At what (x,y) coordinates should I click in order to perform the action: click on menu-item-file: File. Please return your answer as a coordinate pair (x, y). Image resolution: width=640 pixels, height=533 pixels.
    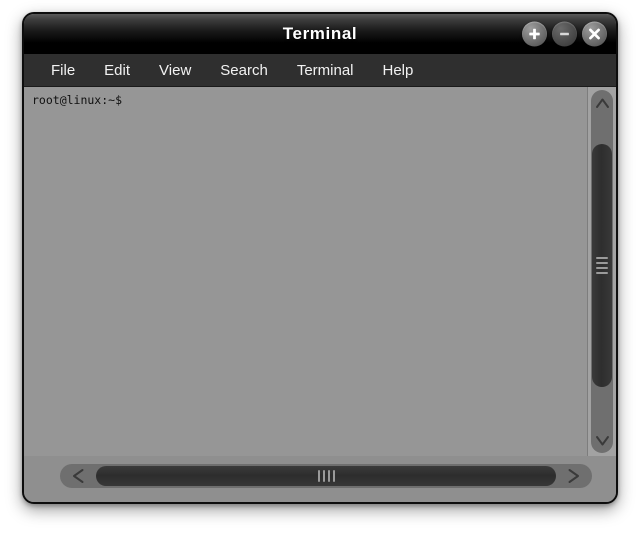
    Looking at the image, I should click on (63, 70).